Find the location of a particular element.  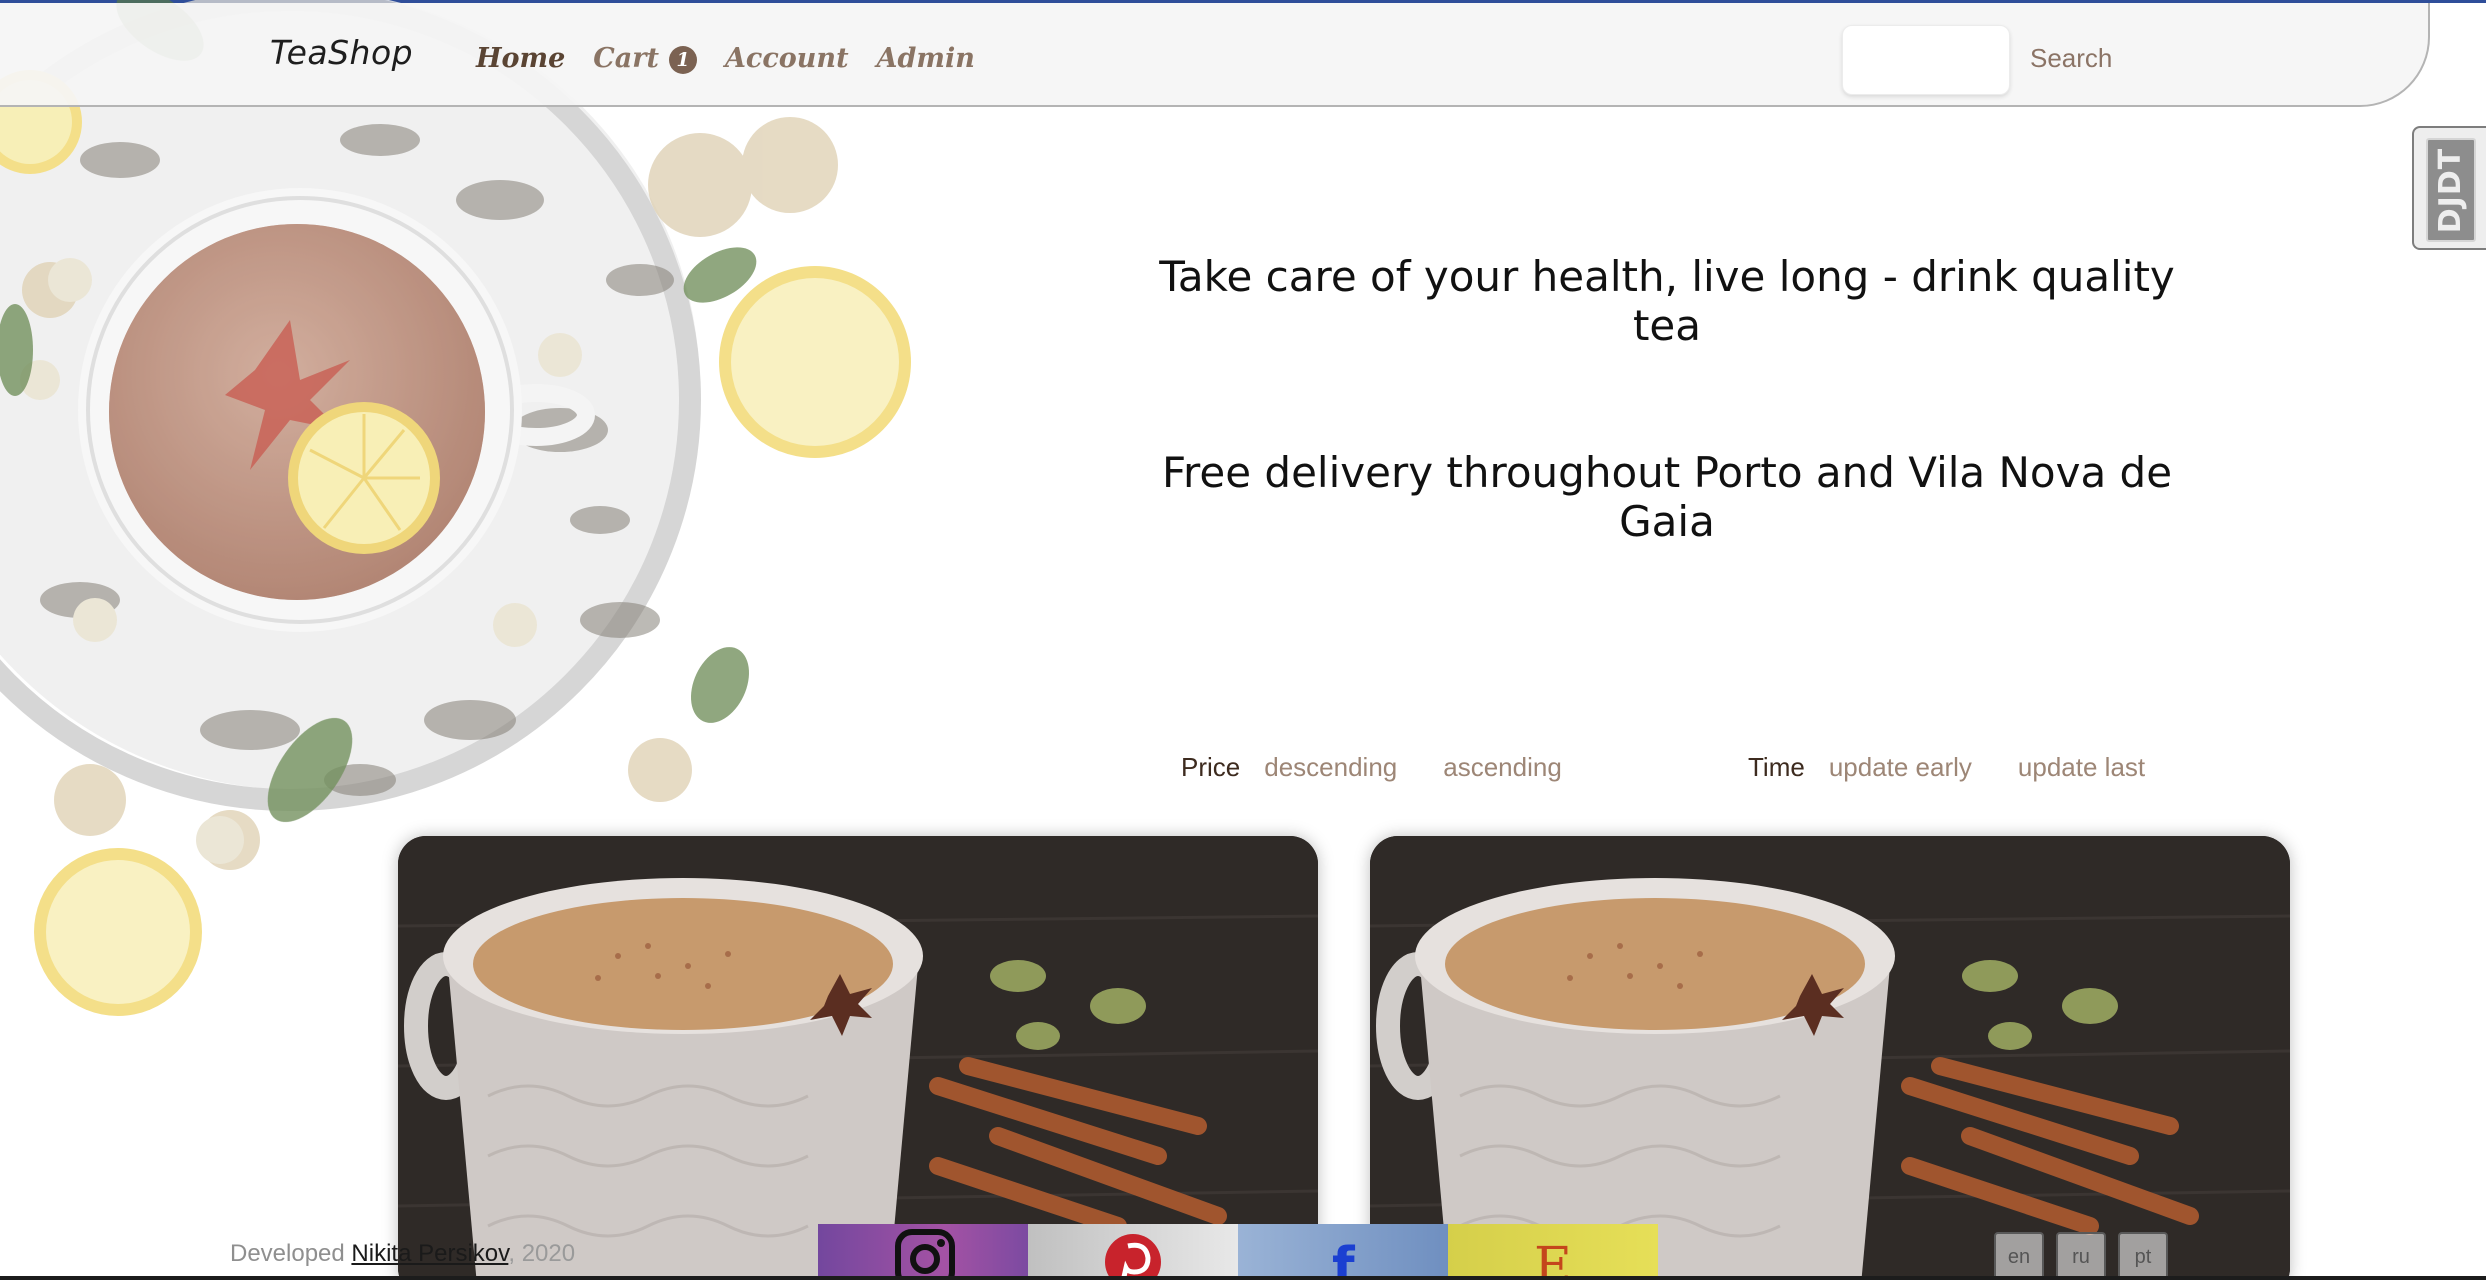

instagram-icon is located at coordinates (925, 1254).